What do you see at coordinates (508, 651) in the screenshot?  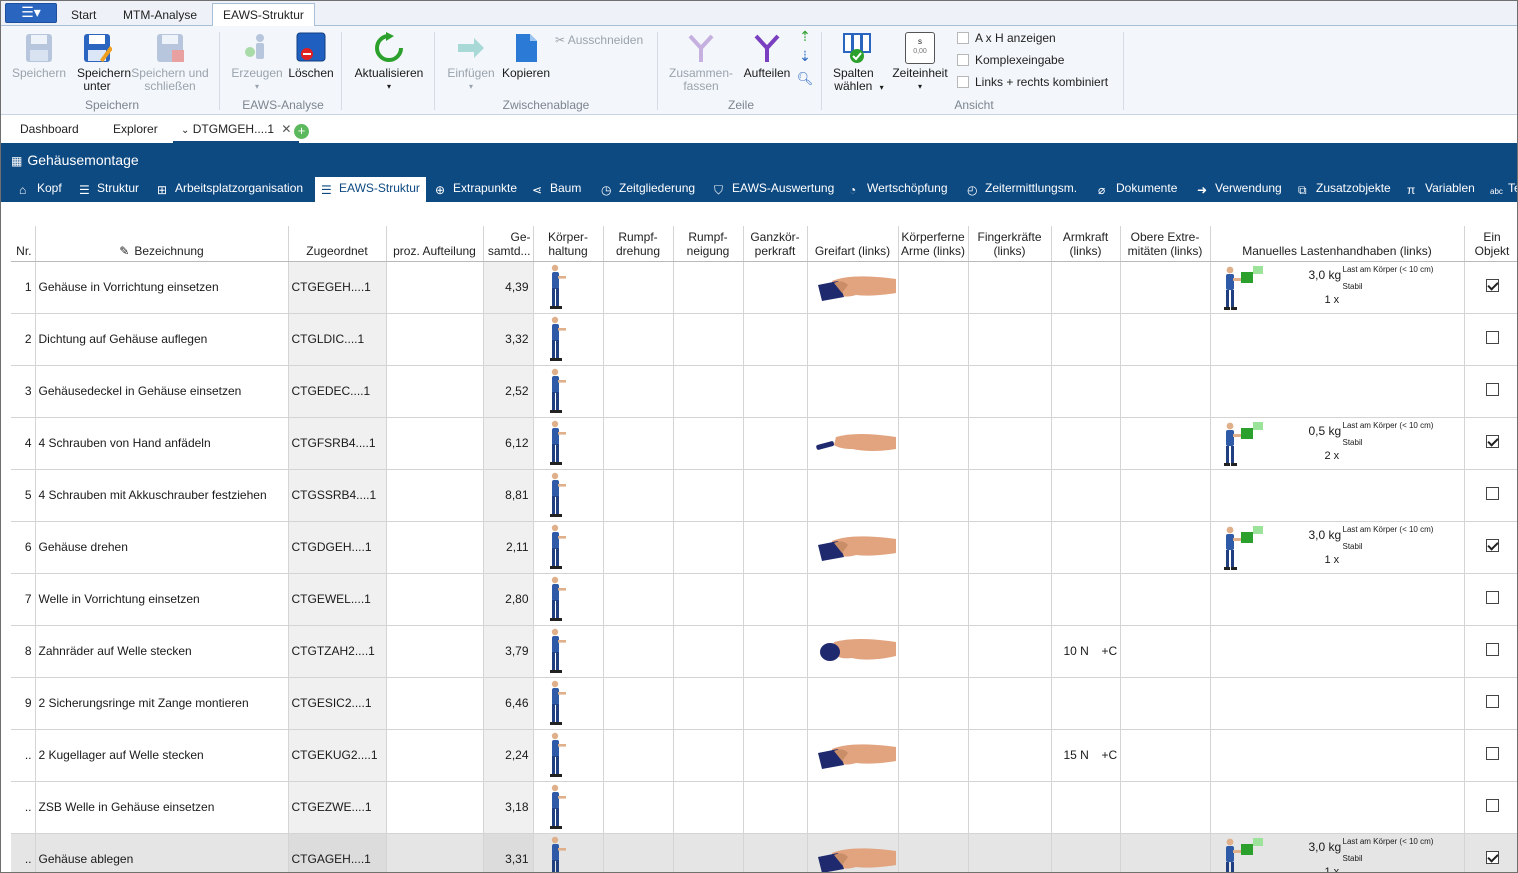 I see `cell-gesamtdauer: 3,79` at bounding box center [508, 651].